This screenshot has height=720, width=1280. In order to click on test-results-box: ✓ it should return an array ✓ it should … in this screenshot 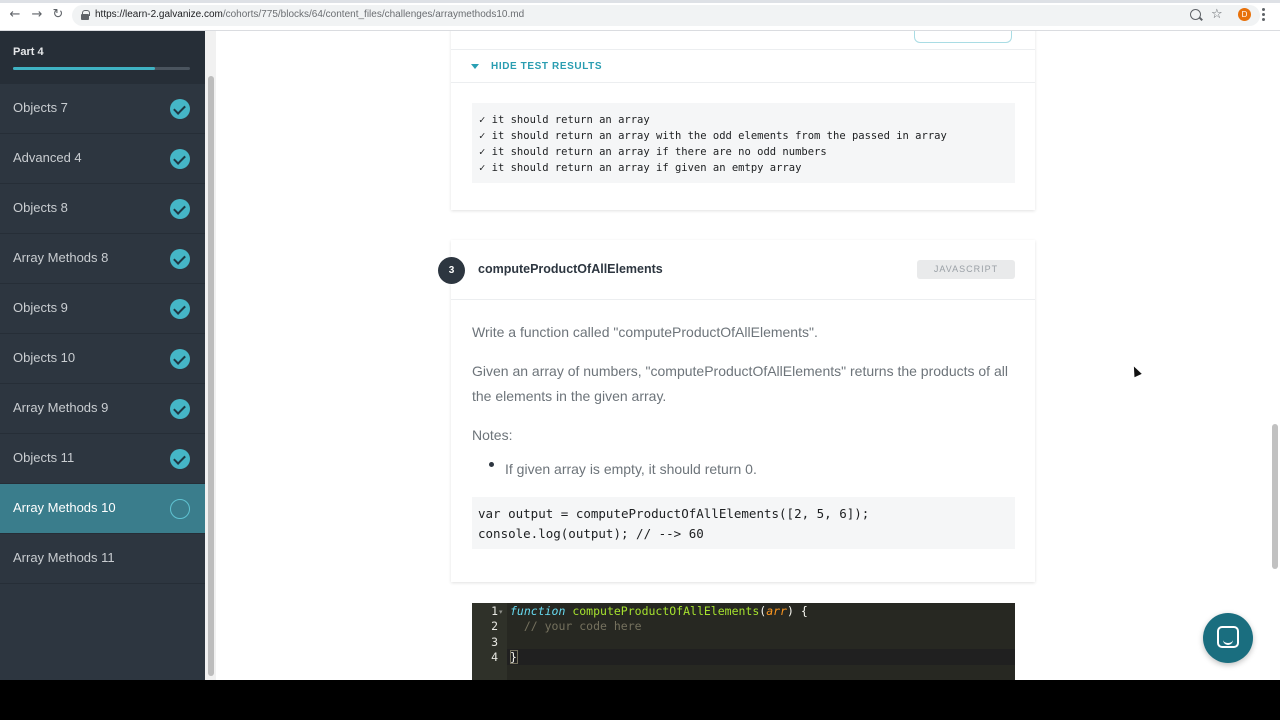, I will do `click(743, 143)`.